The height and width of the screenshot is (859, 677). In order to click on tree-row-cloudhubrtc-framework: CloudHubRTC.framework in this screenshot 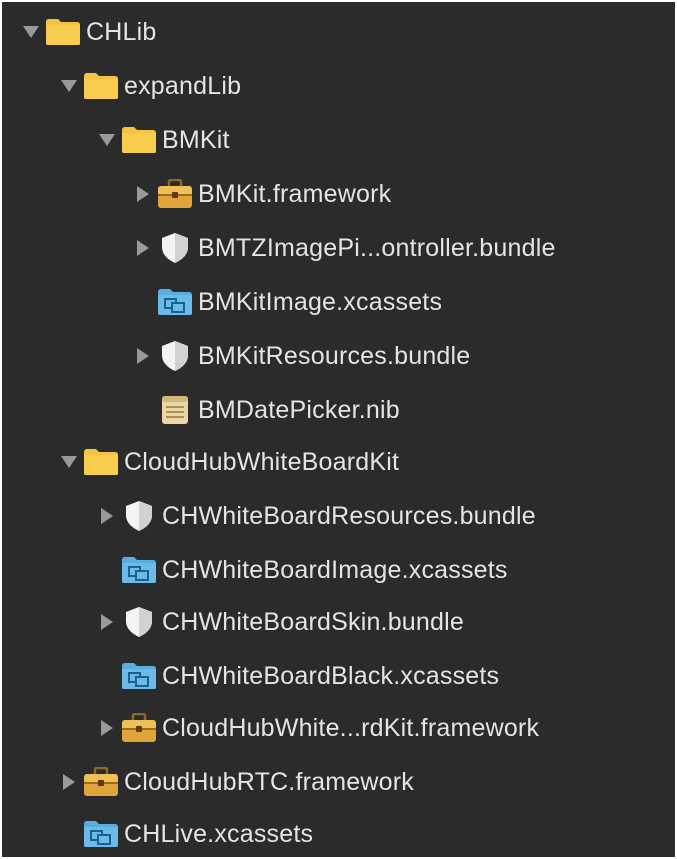, I will do `click(235, 782)`.